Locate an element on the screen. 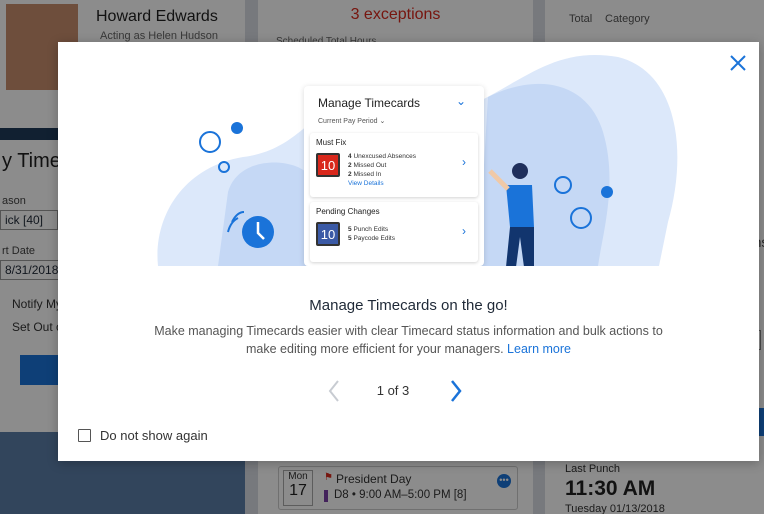 This screenshot has height=514, width=764. view-details-link: View Details is located at coordinates (366, 183).